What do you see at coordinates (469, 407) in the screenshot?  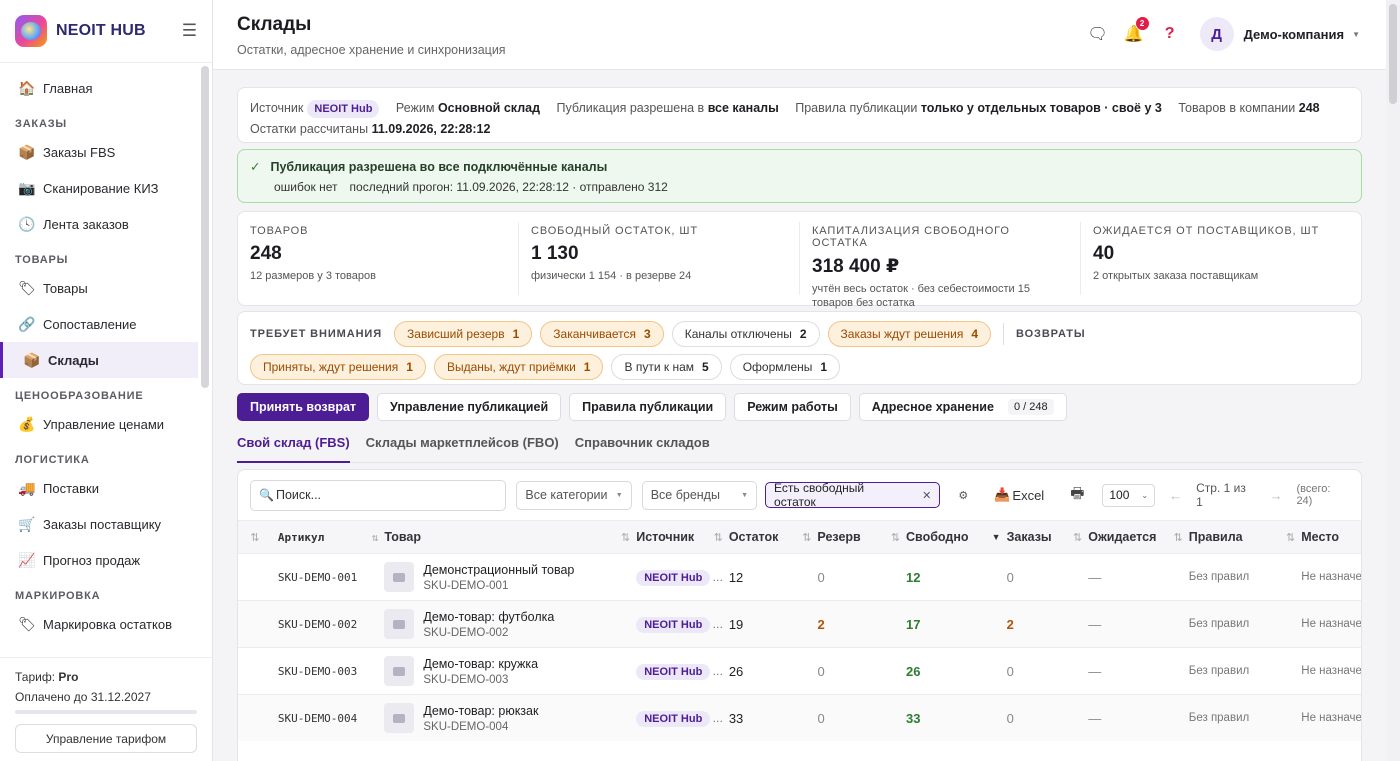 I see `manage-publication-button: Управление публикацией` at bounding box center [469, 407].